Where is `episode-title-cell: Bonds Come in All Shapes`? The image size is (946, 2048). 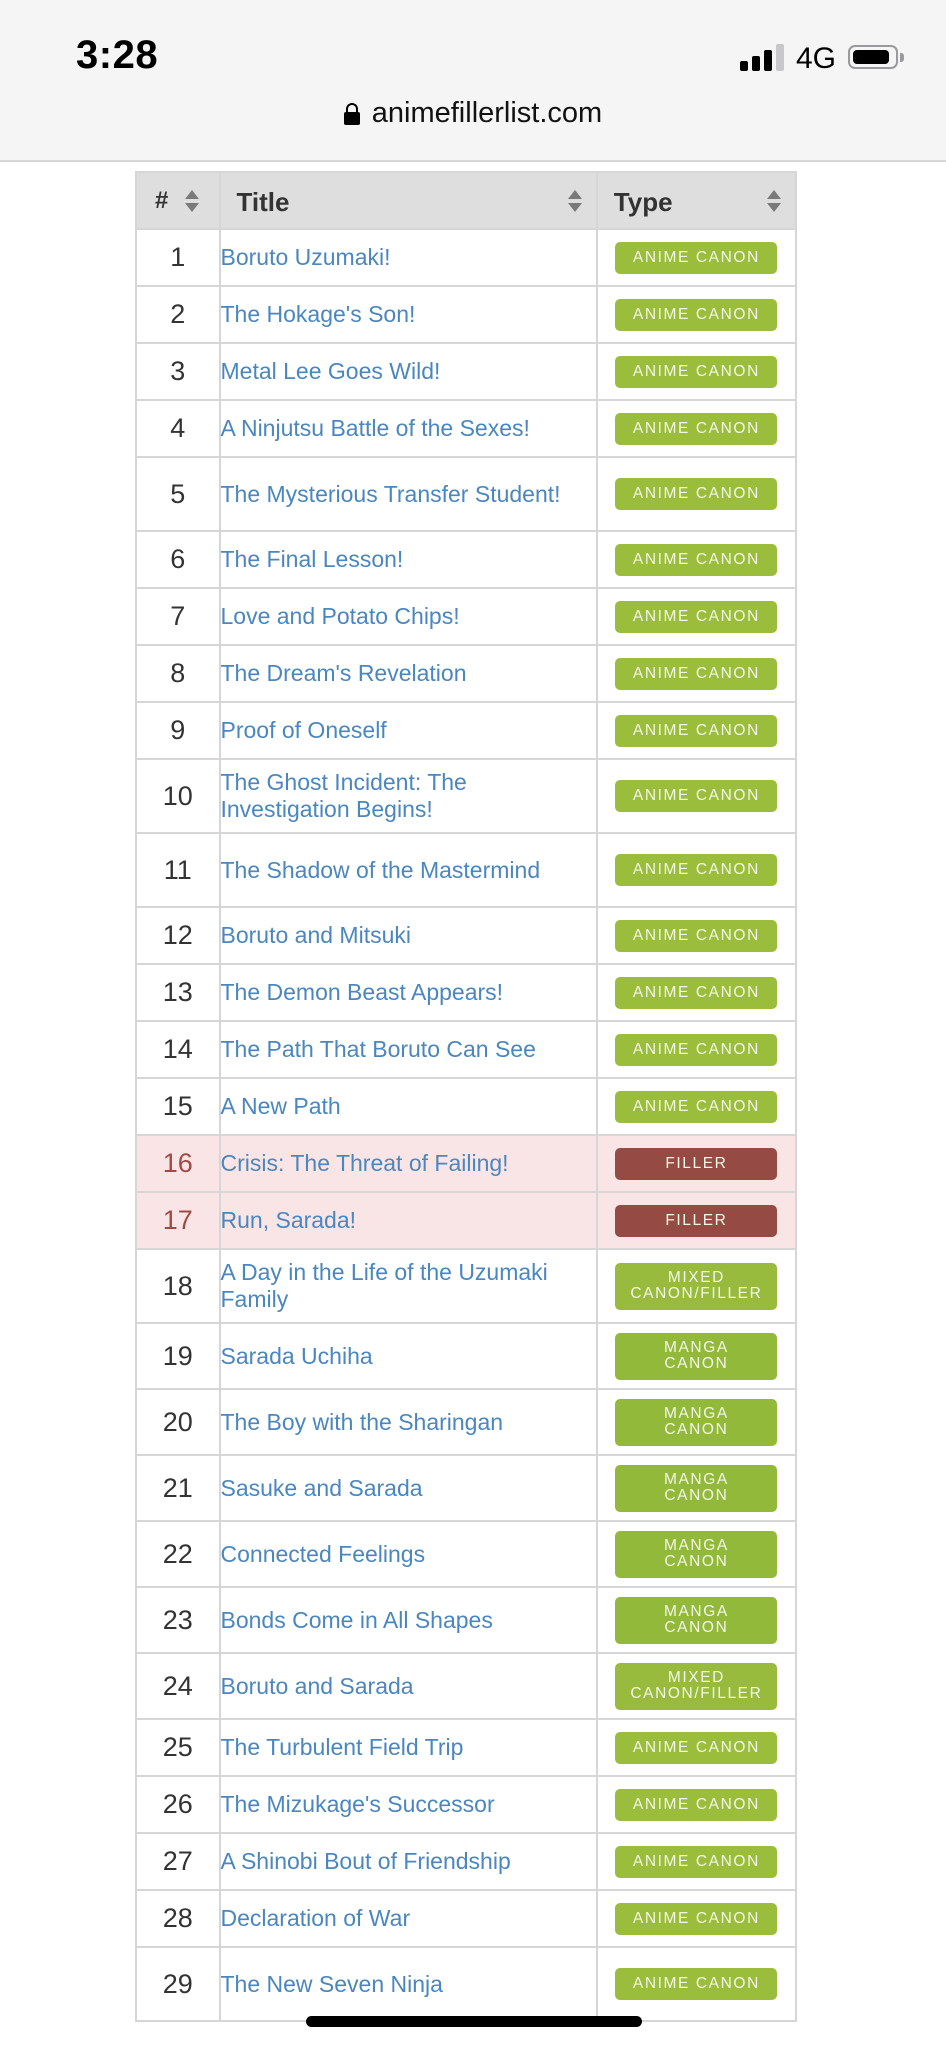
episode-title-cell: Bonds Come in All Shapes is located at coordinates (408, 1620).